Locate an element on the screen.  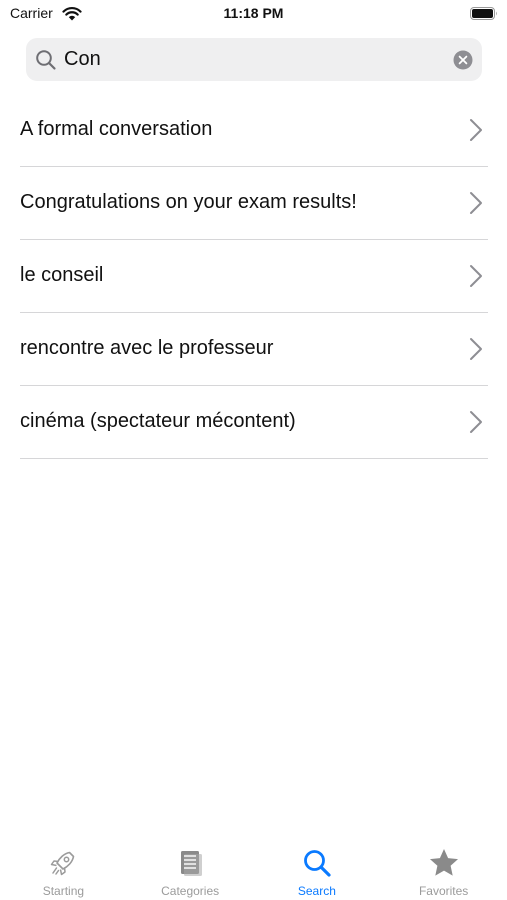
search-bar is located at coordinates (254, 59).